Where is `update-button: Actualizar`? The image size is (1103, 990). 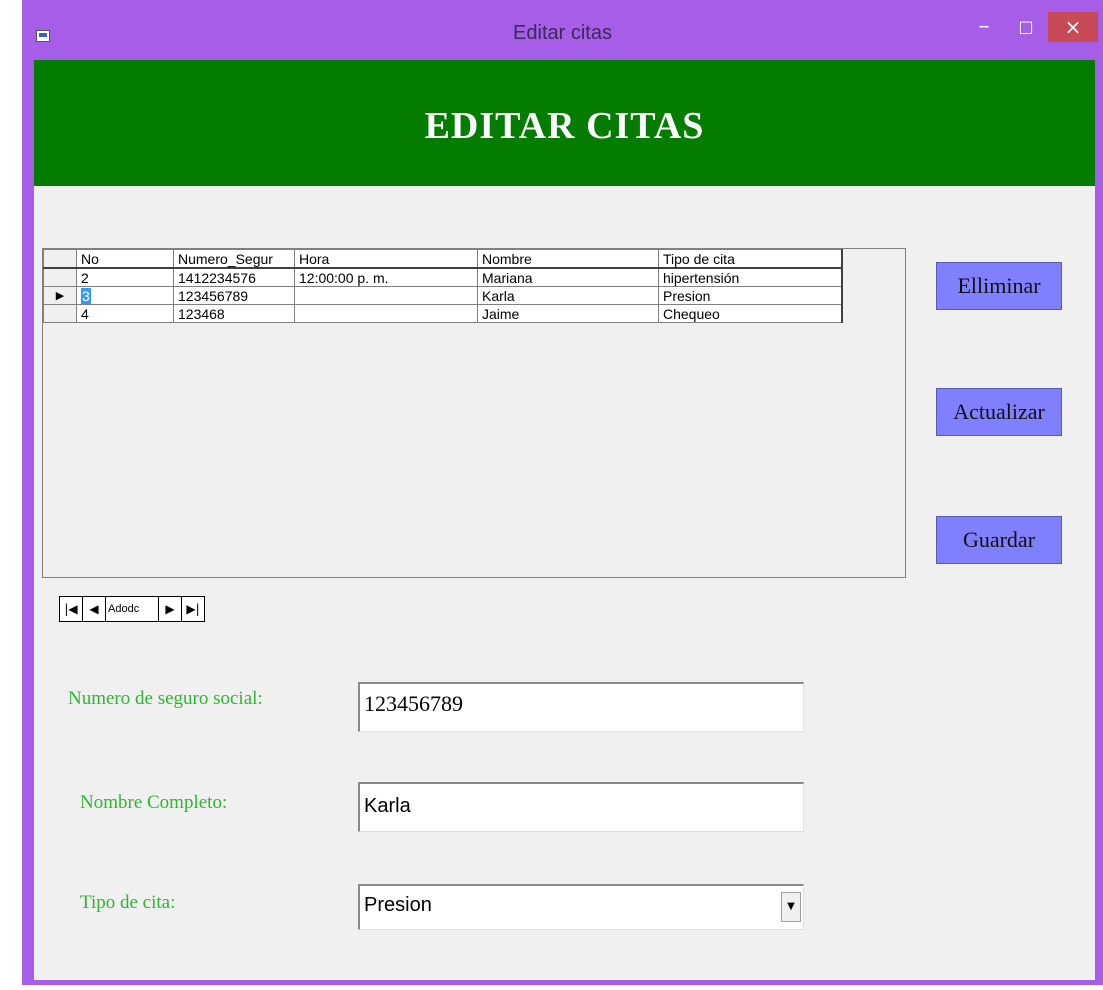
update-button: Actualizar is located at coordinates (999, 412).